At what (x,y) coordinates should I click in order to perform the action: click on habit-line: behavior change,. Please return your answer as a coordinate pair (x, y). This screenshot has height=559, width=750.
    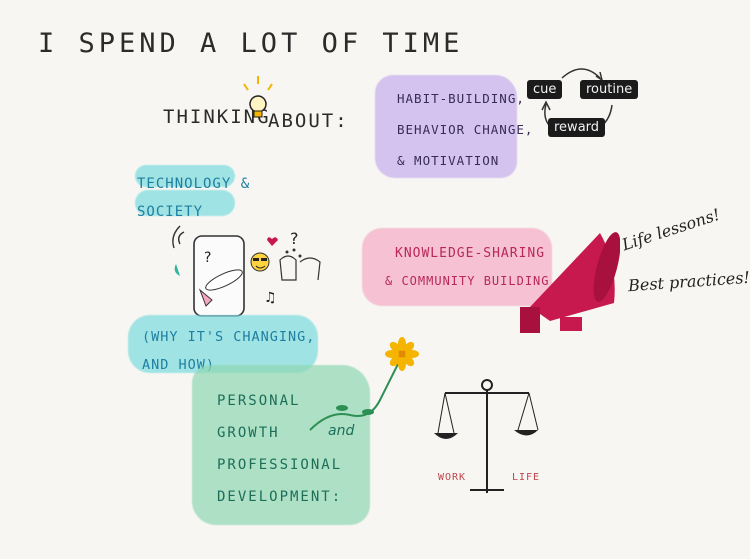
    Looking at the image, I should click on (465, 129).